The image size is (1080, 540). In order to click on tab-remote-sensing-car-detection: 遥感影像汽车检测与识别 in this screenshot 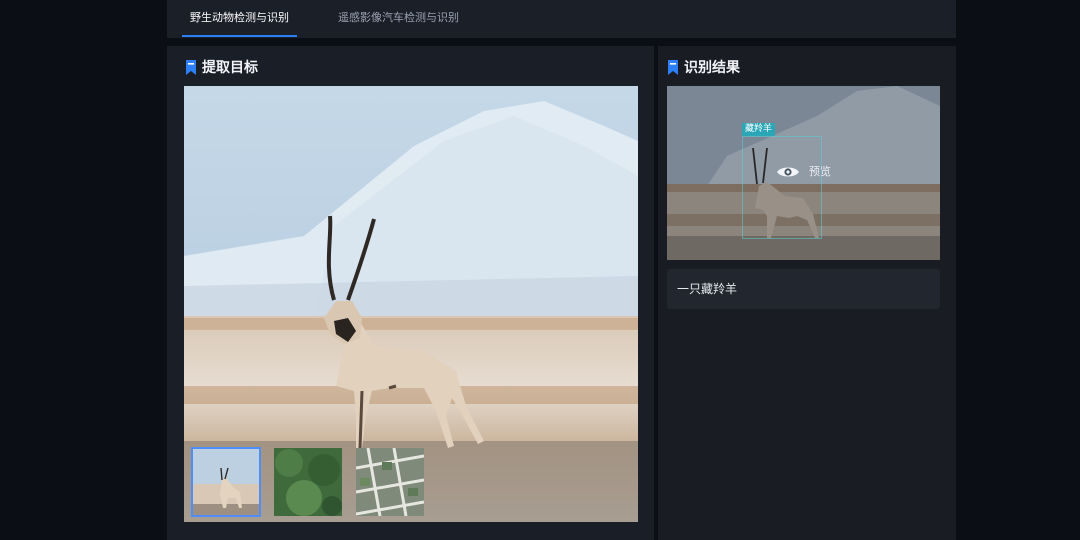, I will do `click(398, 19)`.